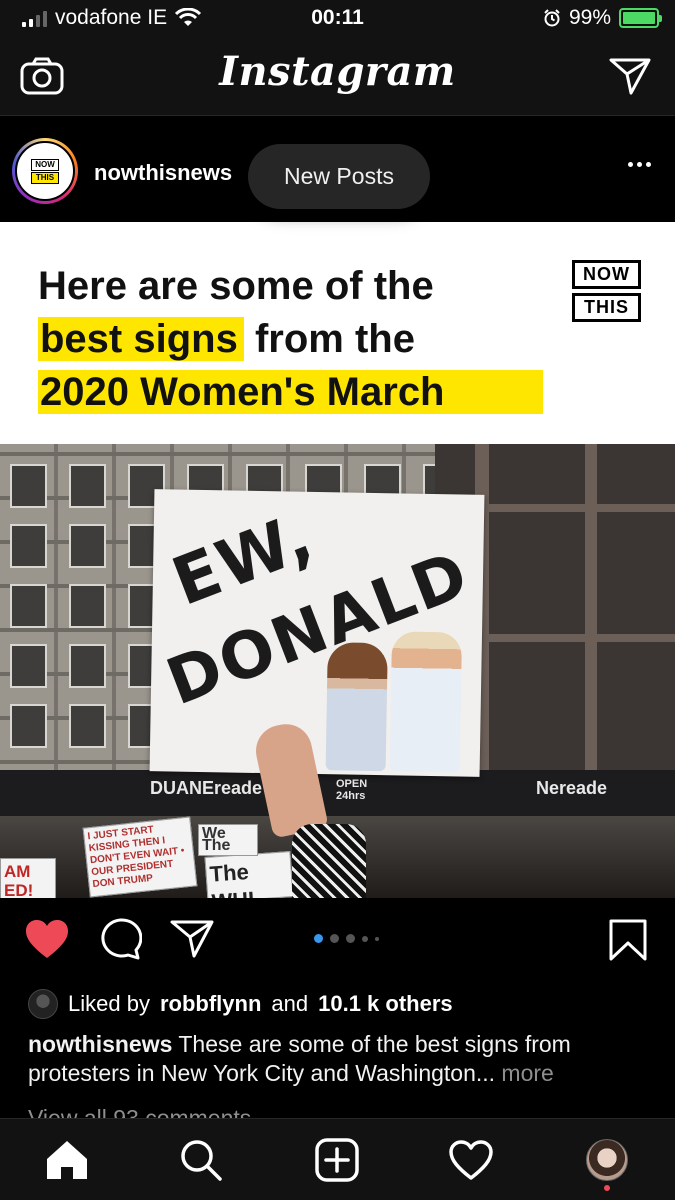 This screenshot has width=675, height=1200. I want to click on new-post-icon, so click(337, 1160).